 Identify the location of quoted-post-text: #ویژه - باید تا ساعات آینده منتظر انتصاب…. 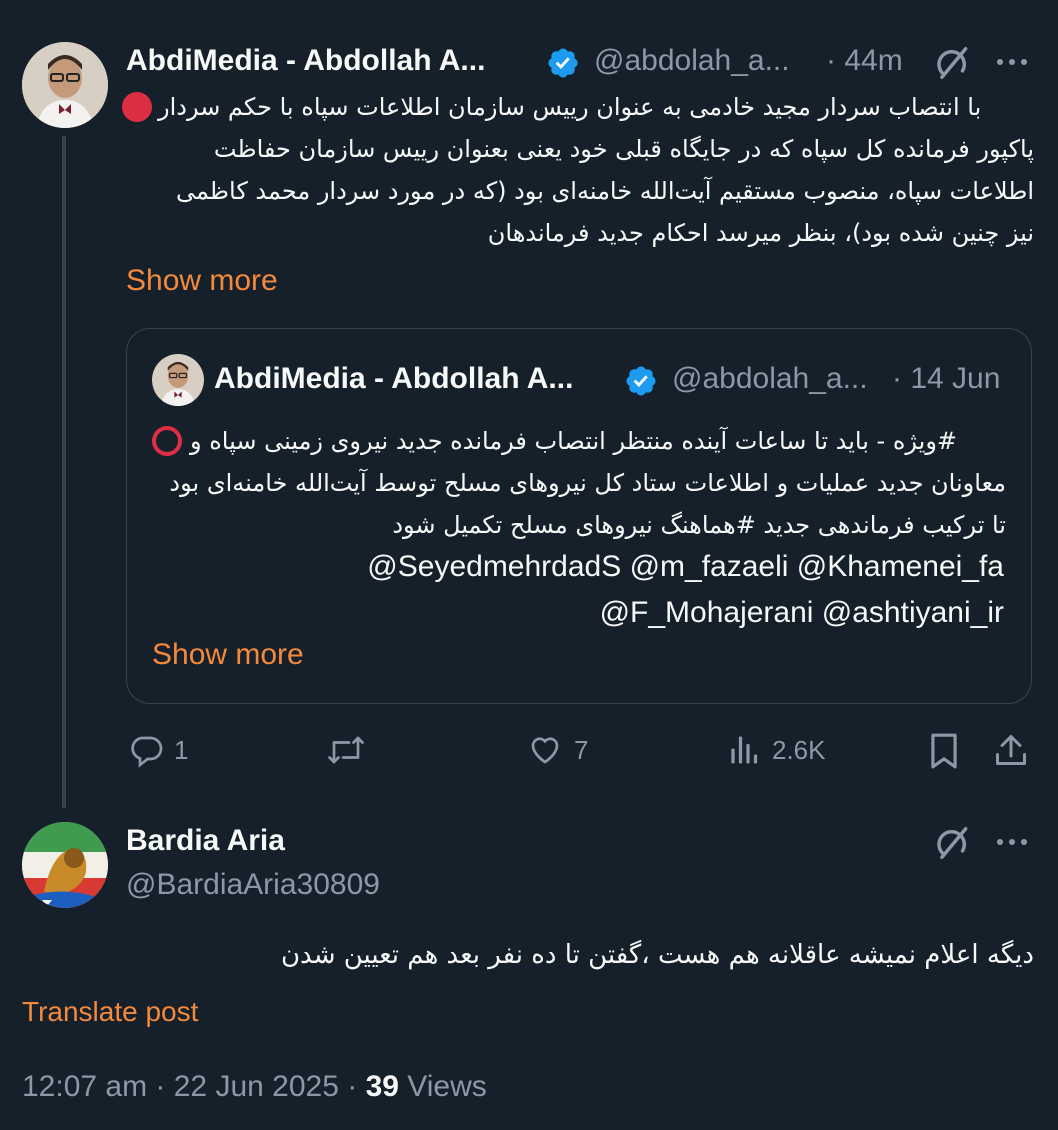
(578, 483).